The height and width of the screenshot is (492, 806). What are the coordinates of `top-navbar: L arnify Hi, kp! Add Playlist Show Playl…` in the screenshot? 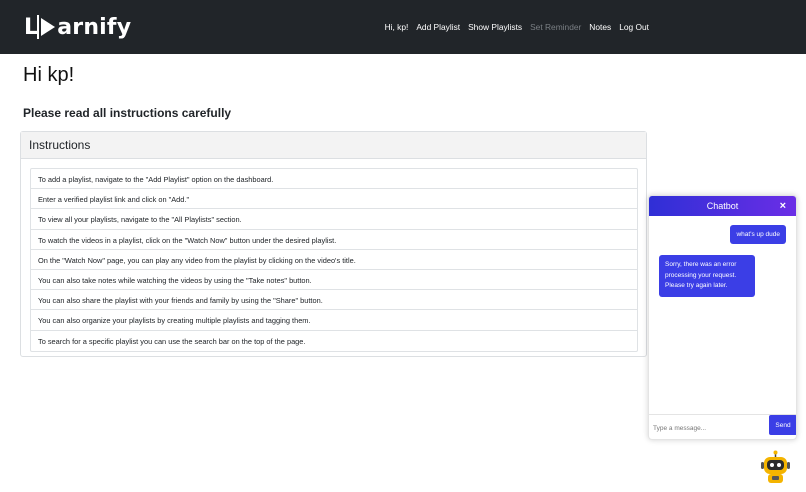 It's located at (403, 27).